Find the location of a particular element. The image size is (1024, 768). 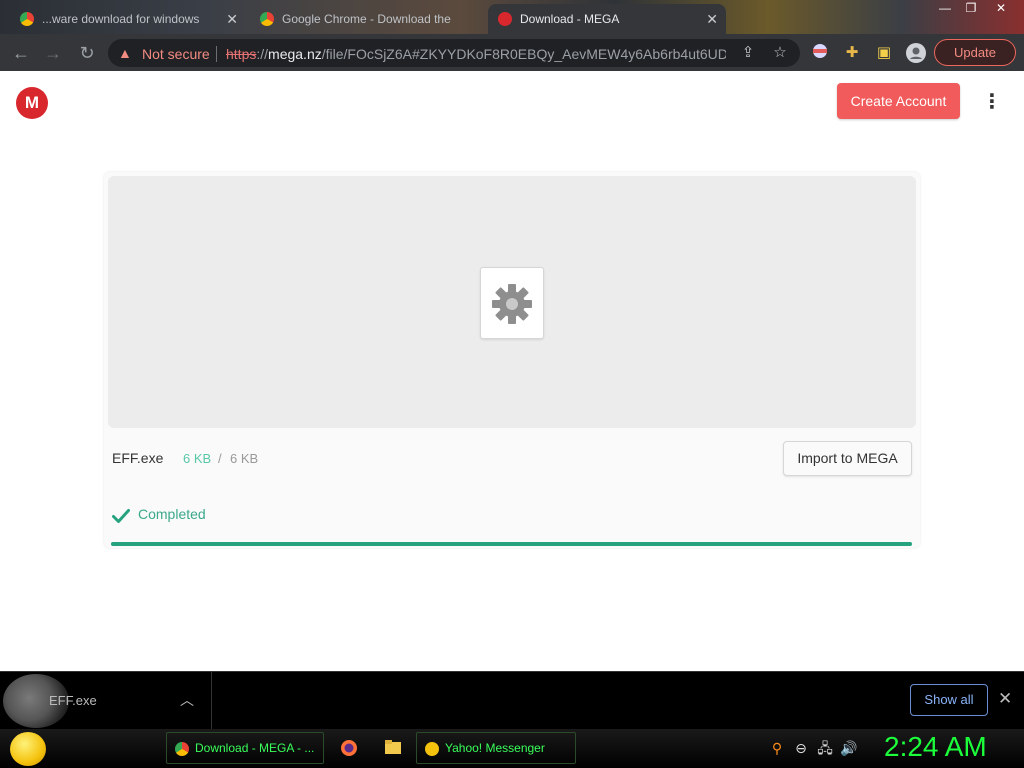

url-scheme: https is located at coordinates (241, 54).